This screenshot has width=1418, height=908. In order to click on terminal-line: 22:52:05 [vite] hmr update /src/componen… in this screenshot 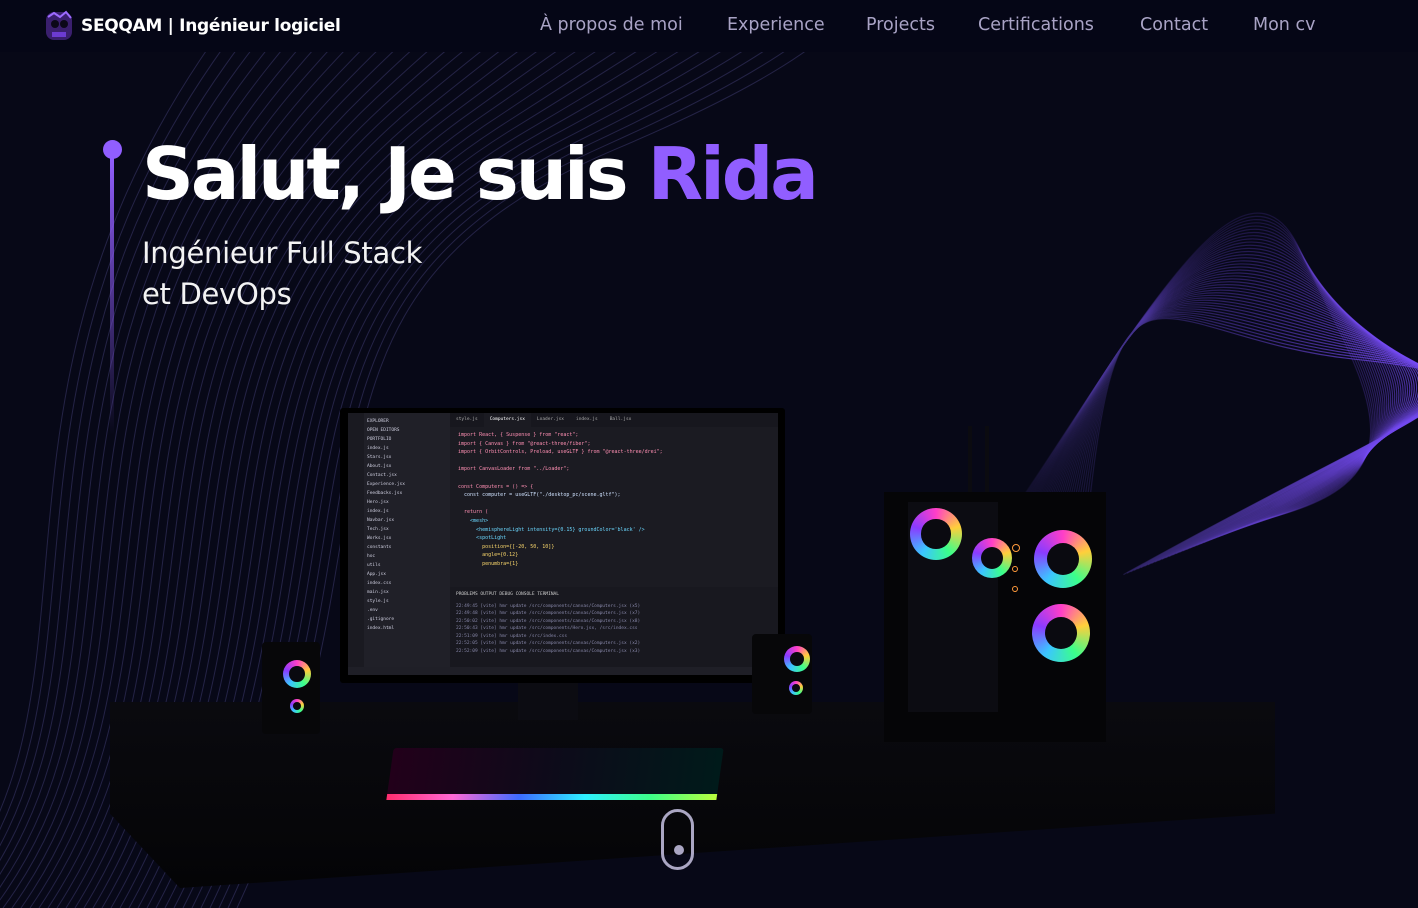, I will do `click(548, 643)`.